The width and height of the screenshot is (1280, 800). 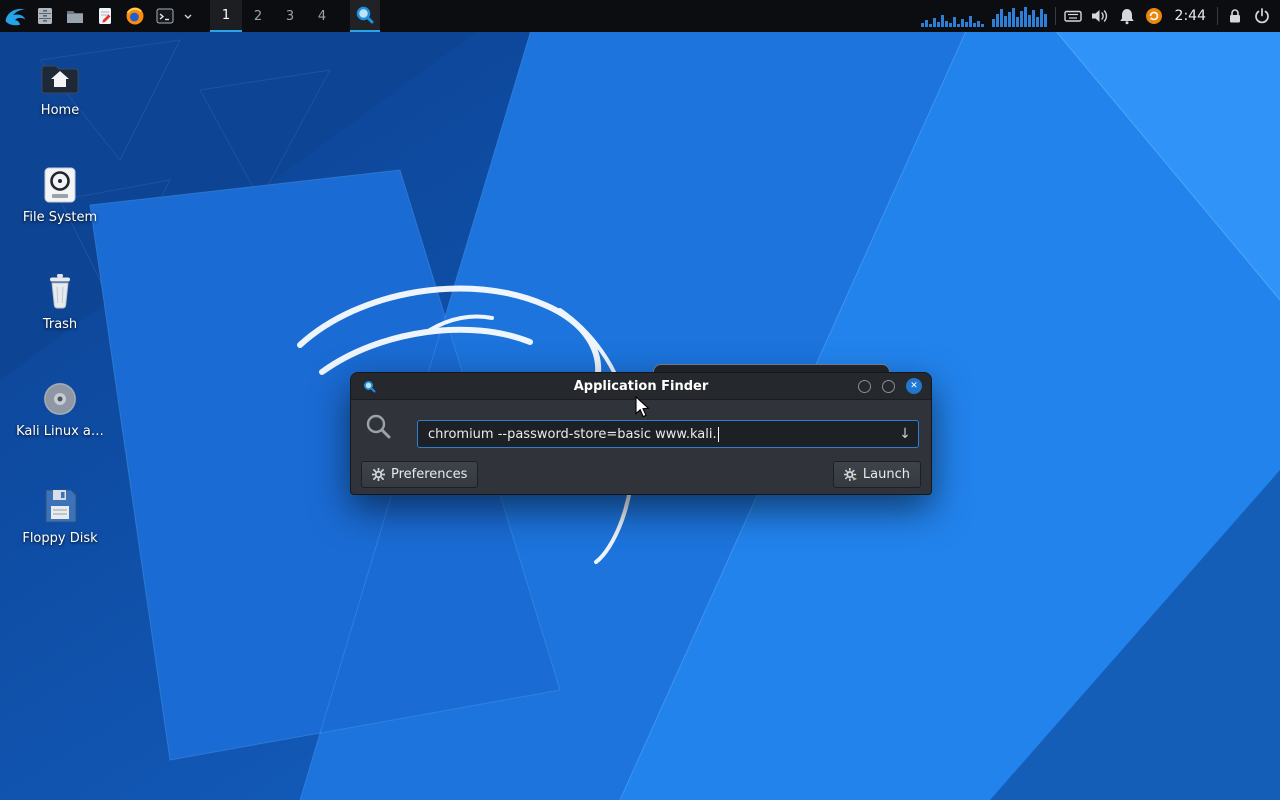 I want to click on network-graph-bars, so click(x=1019, y=17).